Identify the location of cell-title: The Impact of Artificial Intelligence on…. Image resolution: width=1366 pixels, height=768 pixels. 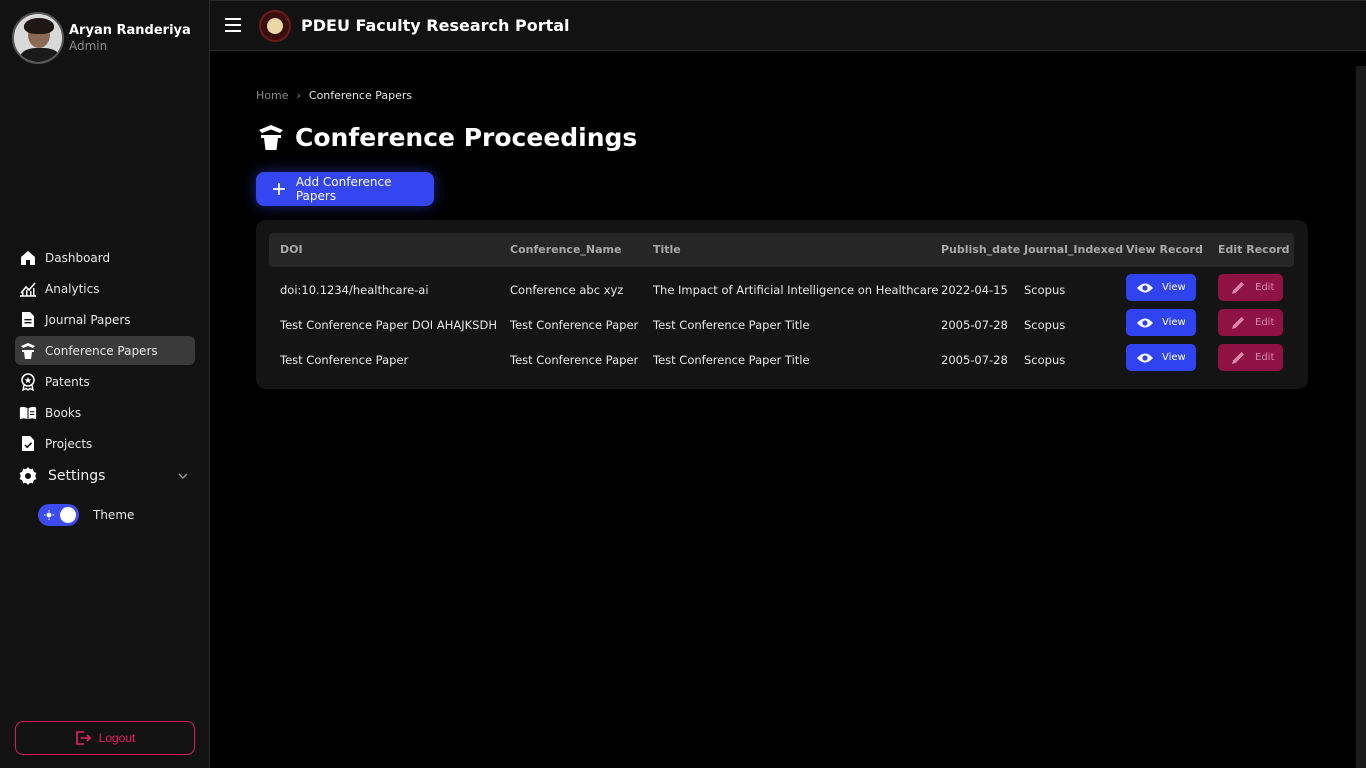
(796, 290).